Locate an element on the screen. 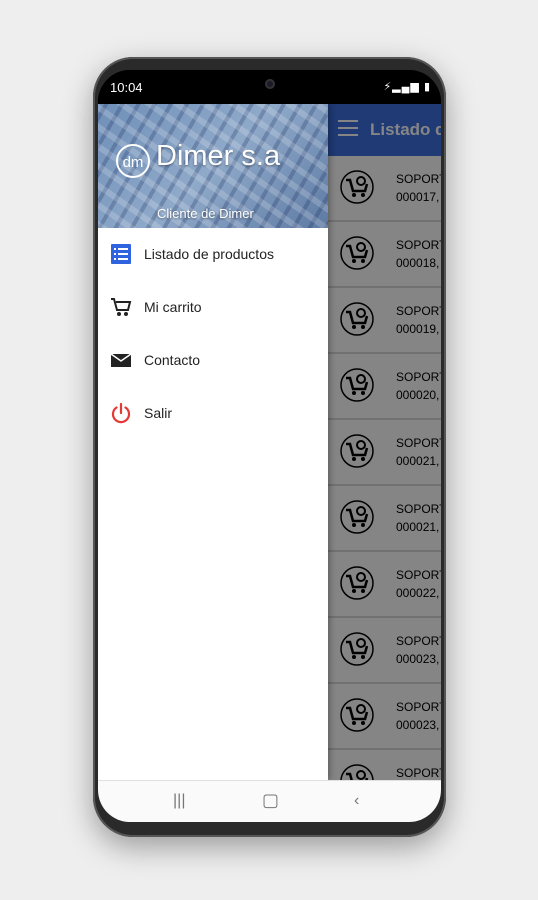 The image size is (538, 900). brand-logo: dm is located at coordinates (133, 161).